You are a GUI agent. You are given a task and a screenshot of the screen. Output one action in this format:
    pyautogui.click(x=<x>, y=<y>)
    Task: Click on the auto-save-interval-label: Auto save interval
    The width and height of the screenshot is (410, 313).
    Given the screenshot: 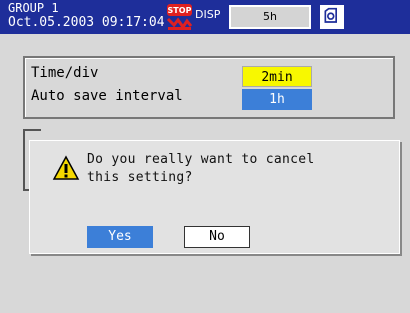 What is the action you would take?
    pyautogui.click(x=107, y=96)
    